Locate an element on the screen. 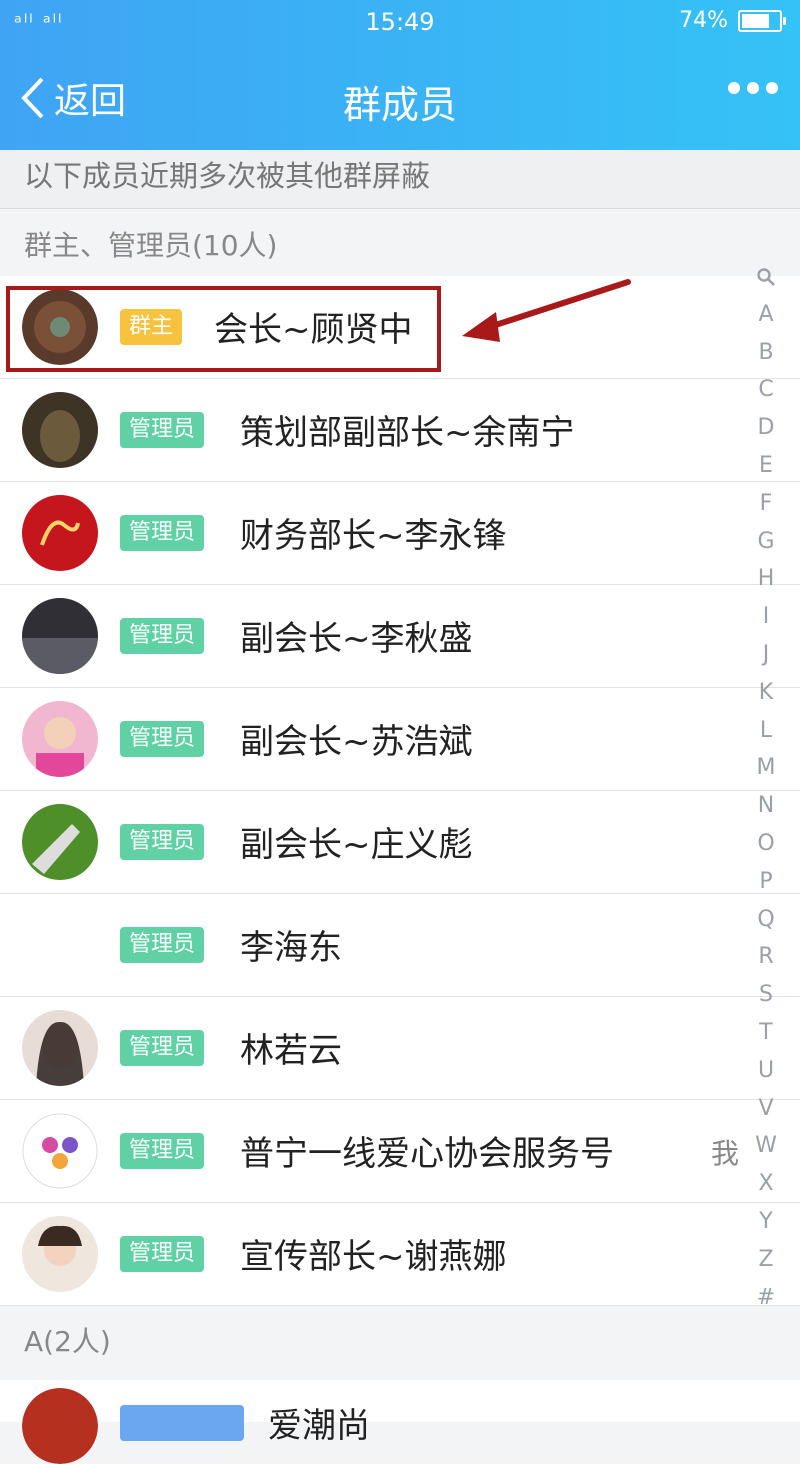 The height and width of the screenshot is (1464, 800). index-letter: E is located at coordinates (766, 466).